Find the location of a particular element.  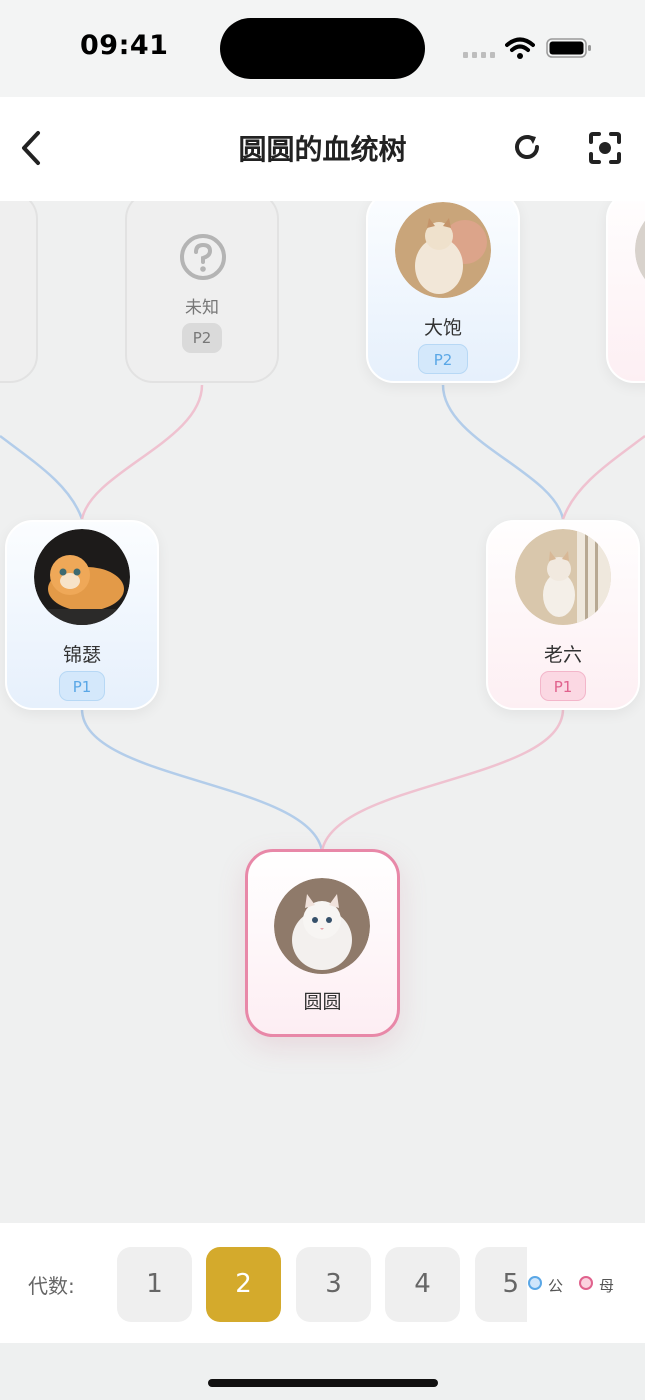

generation-button-1: 1 is located at coordinates (154, 1284).